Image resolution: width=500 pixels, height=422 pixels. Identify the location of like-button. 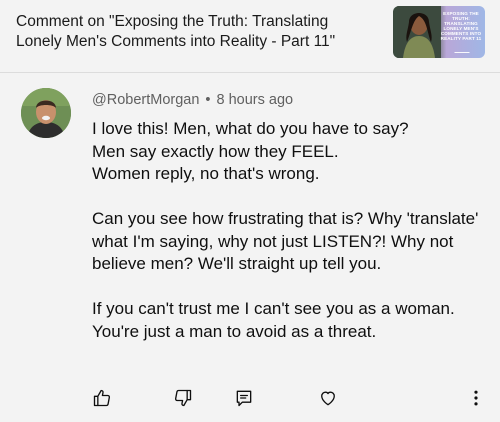
(102, 398).